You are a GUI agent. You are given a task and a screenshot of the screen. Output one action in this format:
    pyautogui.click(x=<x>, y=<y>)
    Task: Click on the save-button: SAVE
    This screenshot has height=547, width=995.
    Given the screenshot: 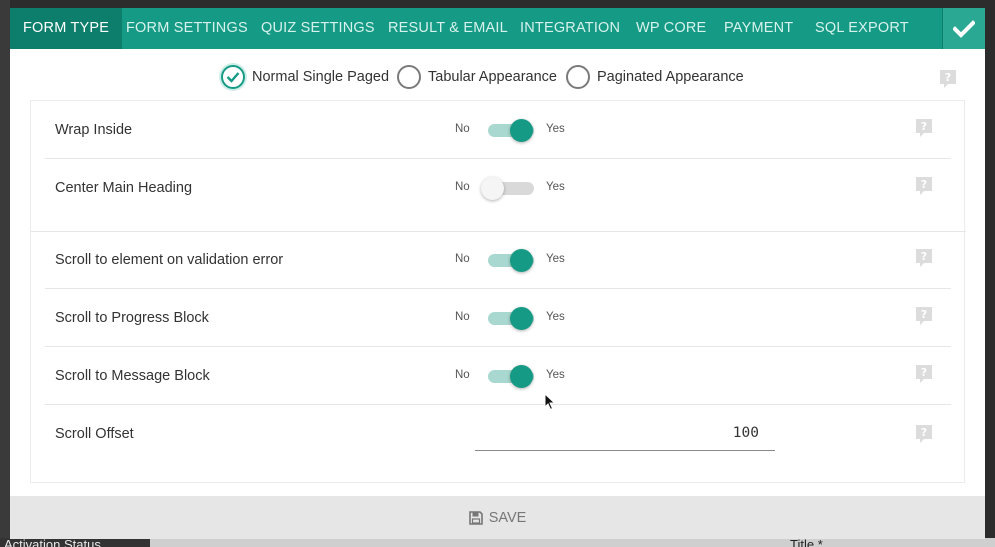 What is the action you would take?
    pyautogui.click(x=497, y=517)
    